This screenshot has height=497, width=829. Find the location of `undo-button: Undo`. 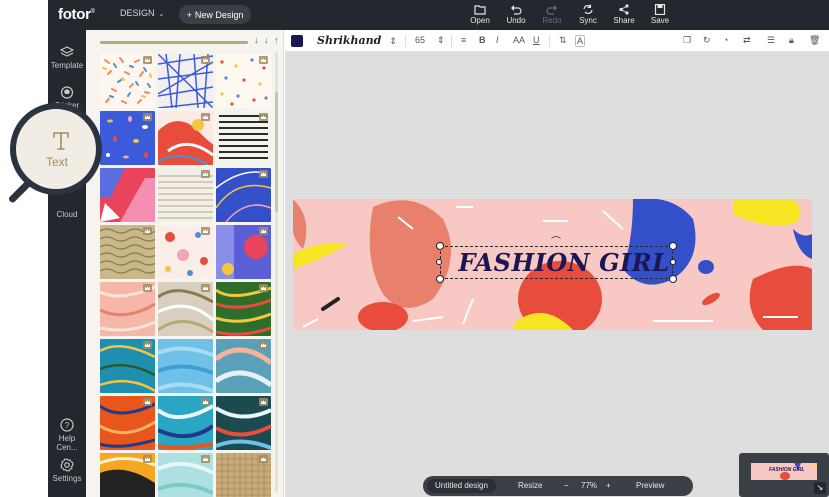

undo-button: Undo is located at coordinates (516, 14).